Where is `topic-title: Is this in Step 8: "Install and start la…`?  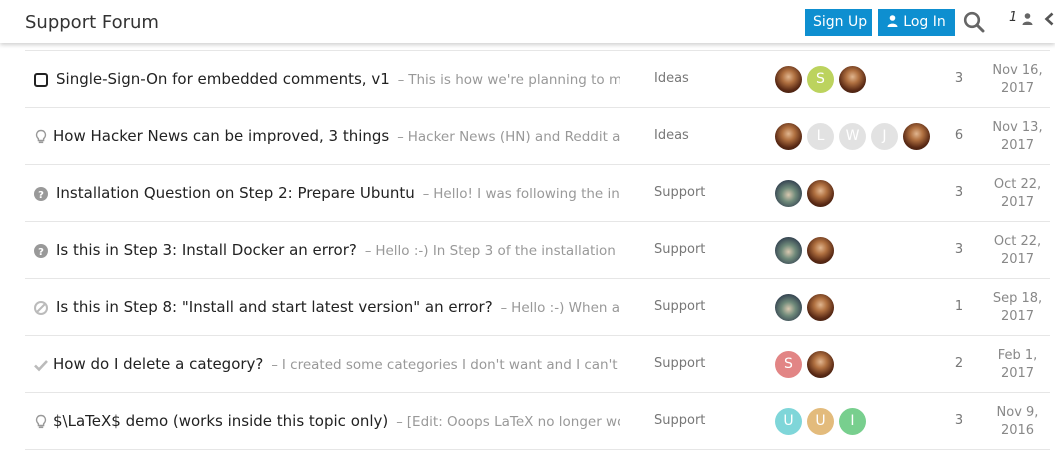 topic-title: Is this in Step 8: "Install and start la… is located at coordinates (274, 307).